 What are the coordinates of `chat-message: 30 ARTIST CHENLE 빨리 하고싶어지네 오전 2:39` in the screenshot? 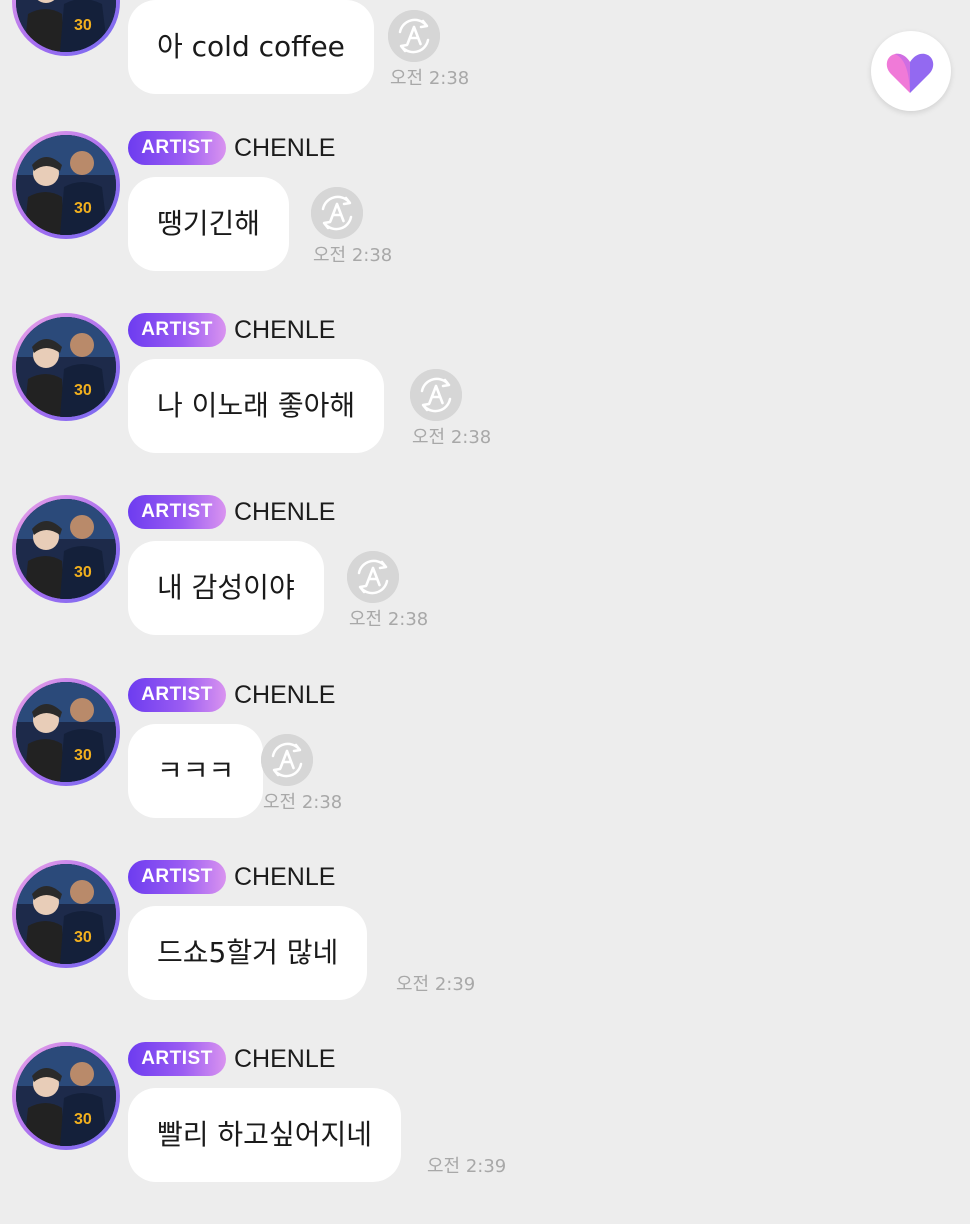 It's located at (485, 1133).